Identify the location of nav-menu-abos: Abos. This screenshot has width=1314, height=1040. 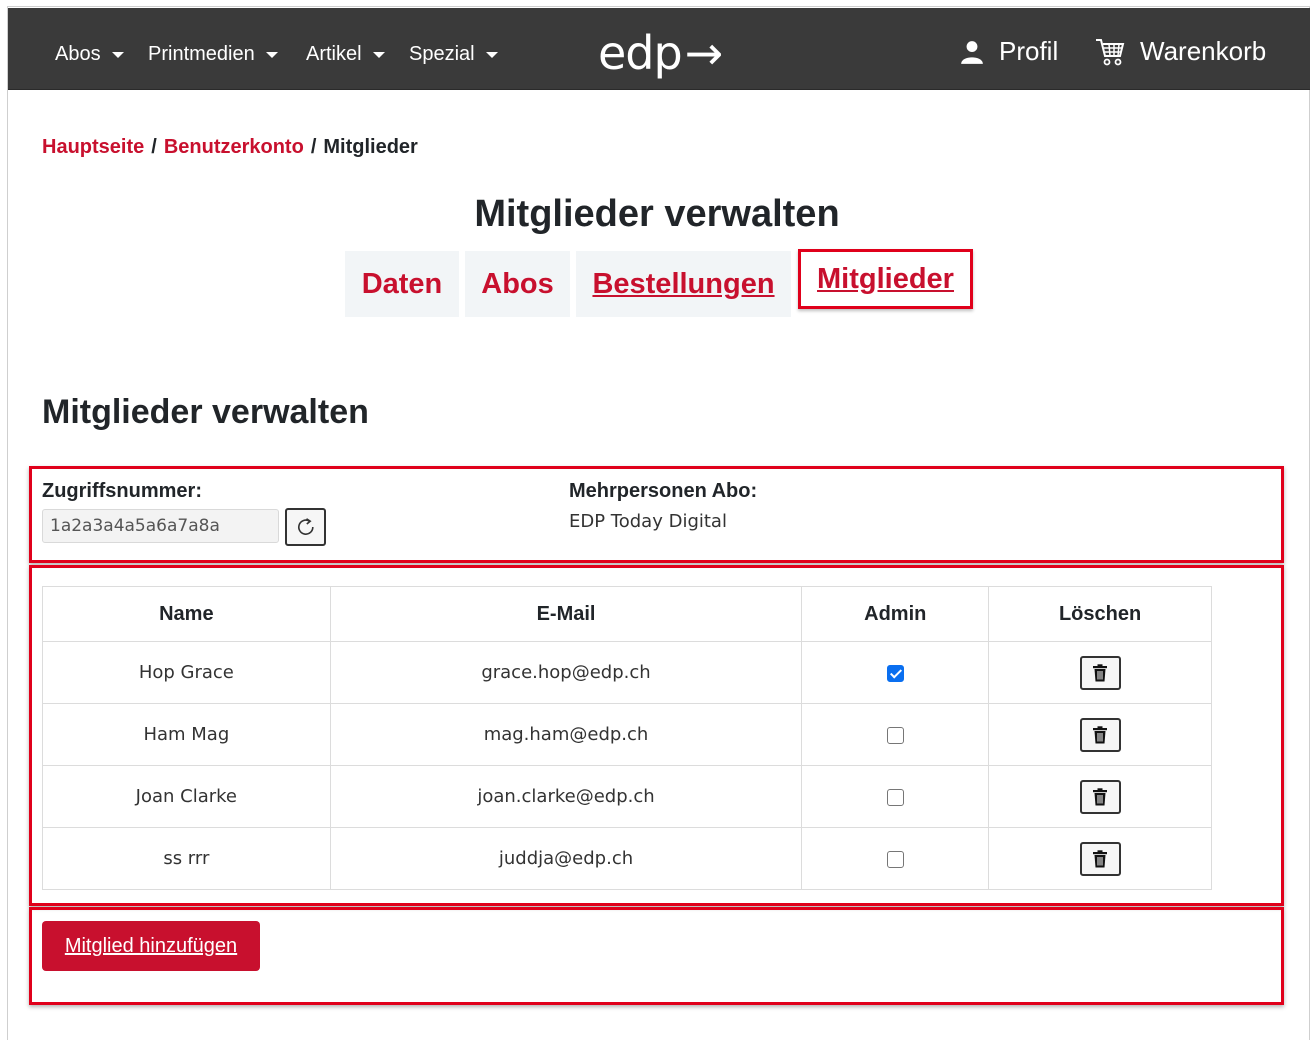
(89, 54).